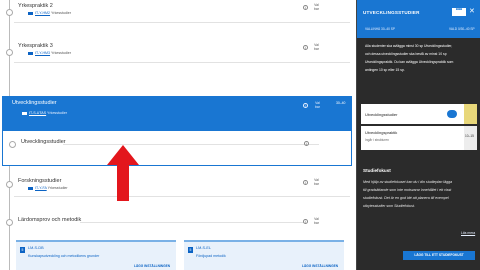 Image resolution: width=480 pixels, height=270 pixels. I want to click on add-study-focus-button: LÄGG TILL ETT STUDIEFOKUST, so click(439, 255).